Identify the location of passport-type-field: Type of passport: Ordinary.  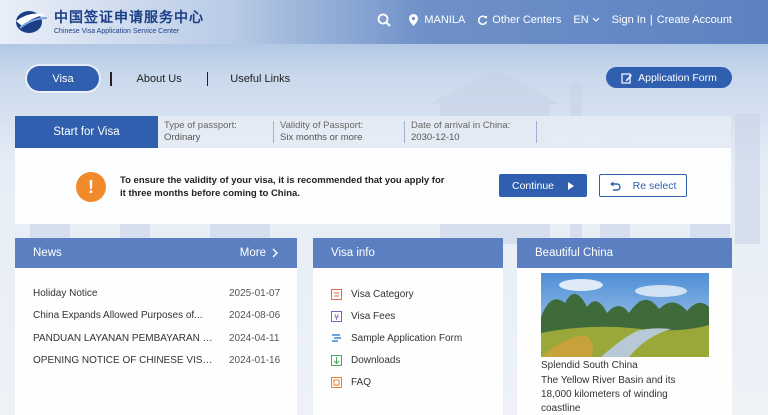
(200, 132).